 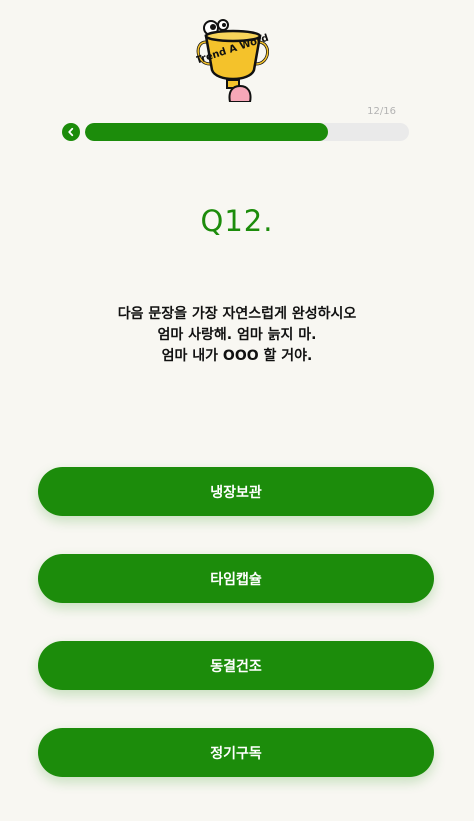 I want to click on back-button, so click(x=71, y=132).